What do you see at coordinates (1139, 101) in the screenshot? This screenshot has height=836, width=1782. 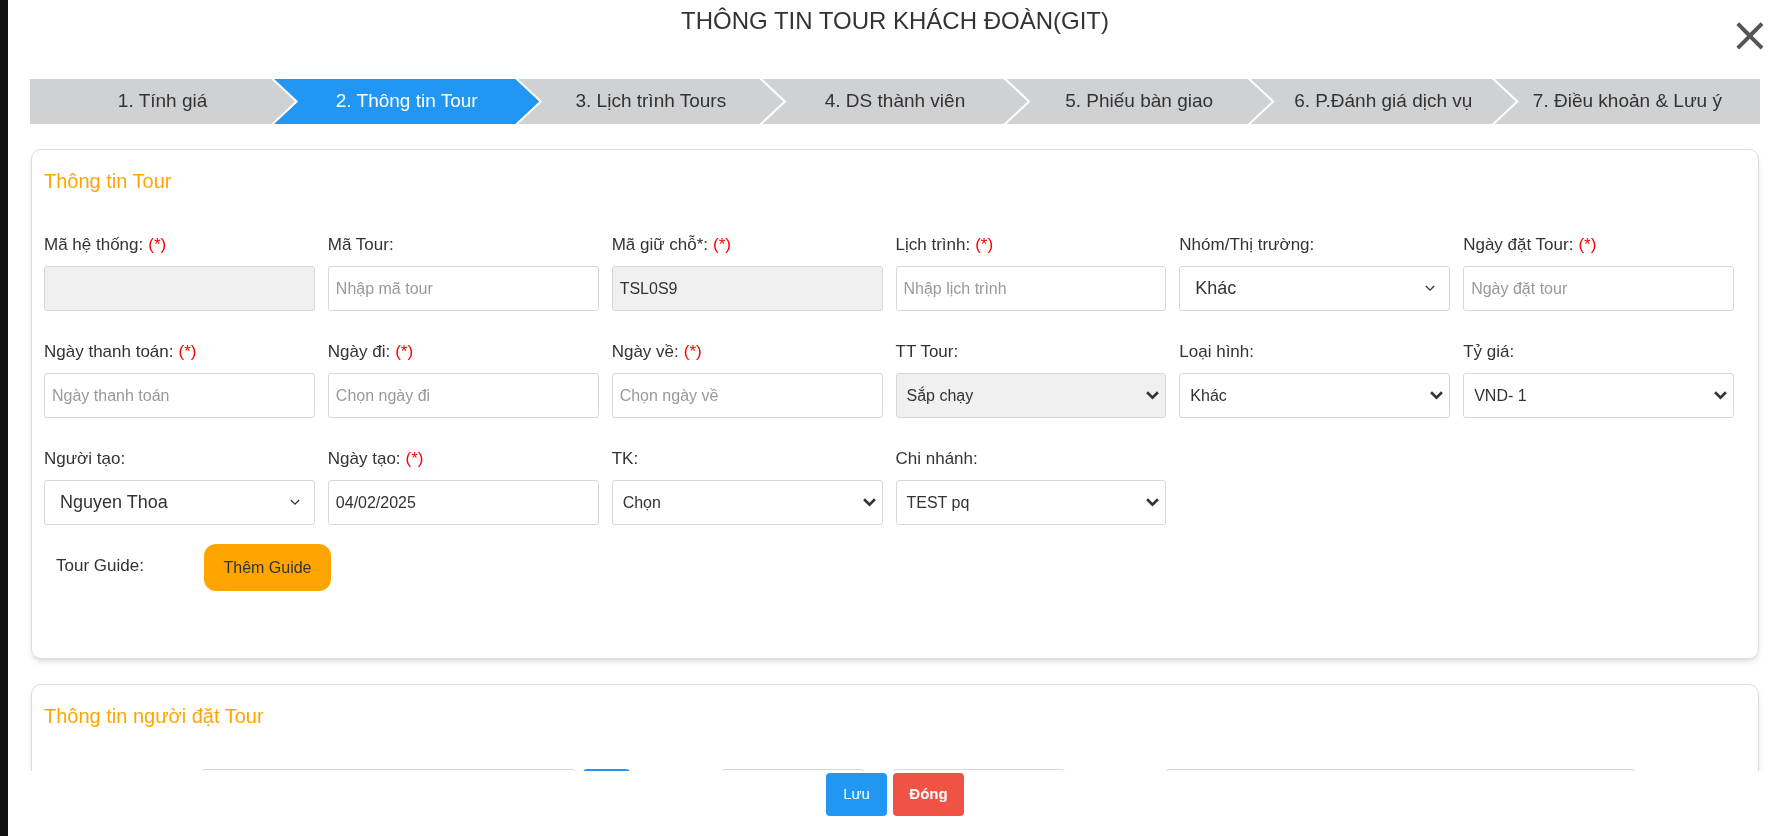 I see `step-tab: 5. Phiếu bàn giao` at bounding box center [1139, 101].